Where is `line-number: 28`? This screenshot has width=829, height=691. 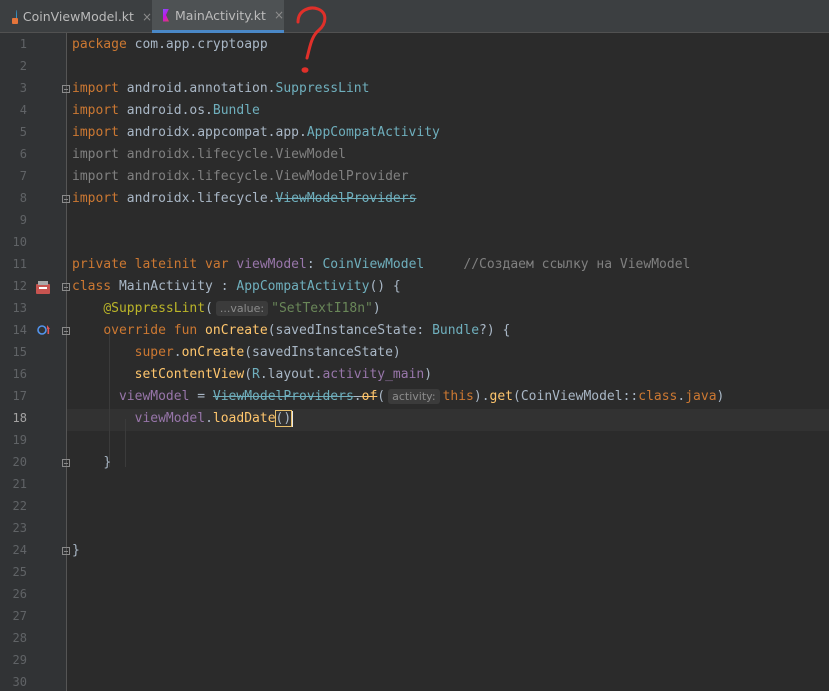 line-number: 28 is located at coordinates (19, 638).